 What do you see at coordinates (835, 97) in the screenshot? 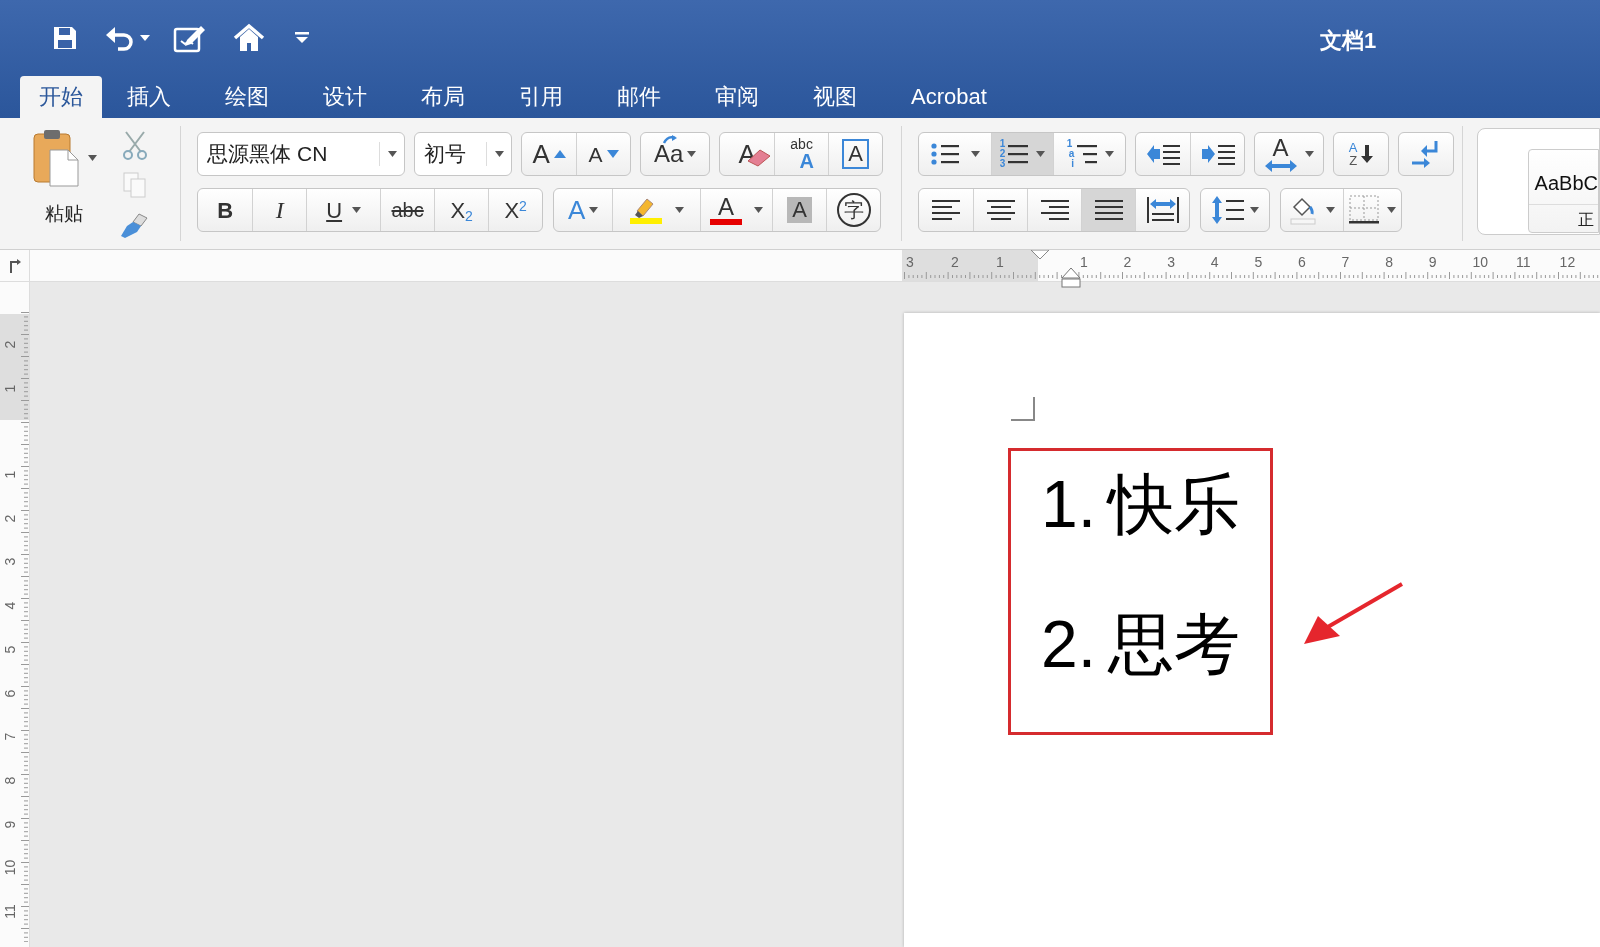
I see `ribbon-tab: 视图` at bounding box center [835, 97].